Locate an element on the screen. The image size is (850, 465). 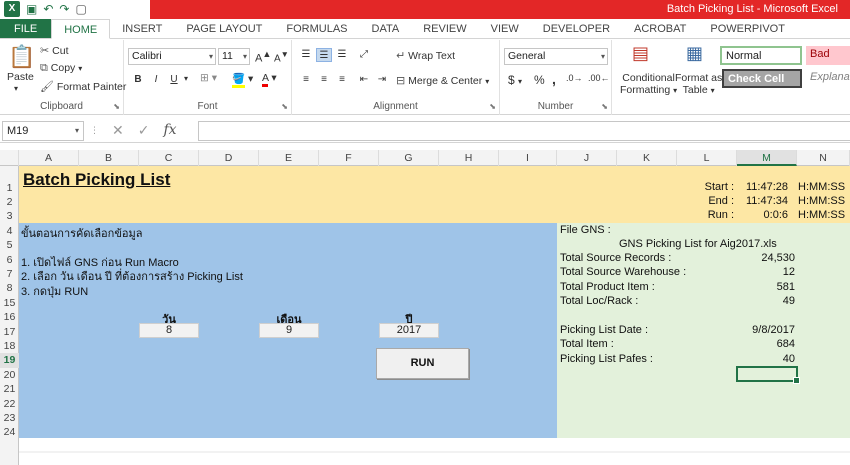
tab-formulas: FORMULAS is located at coordinates (316, 28).